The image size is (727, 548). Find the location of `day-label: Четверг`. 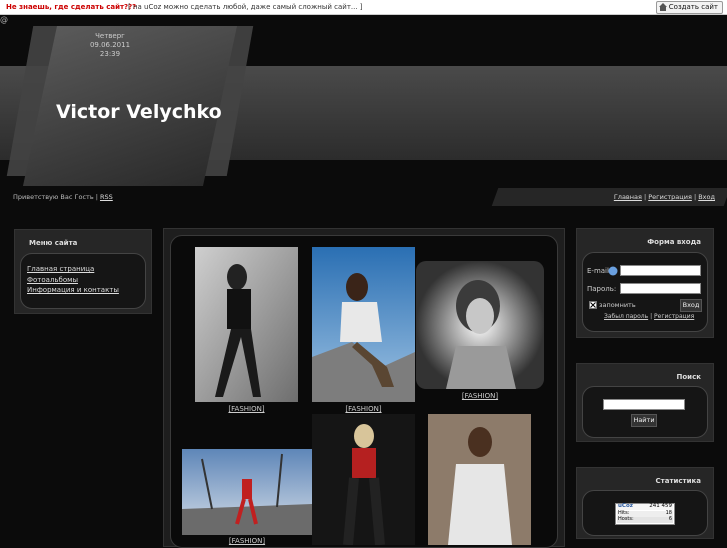

day-label: Четверг is located at coordinates (110, 36).